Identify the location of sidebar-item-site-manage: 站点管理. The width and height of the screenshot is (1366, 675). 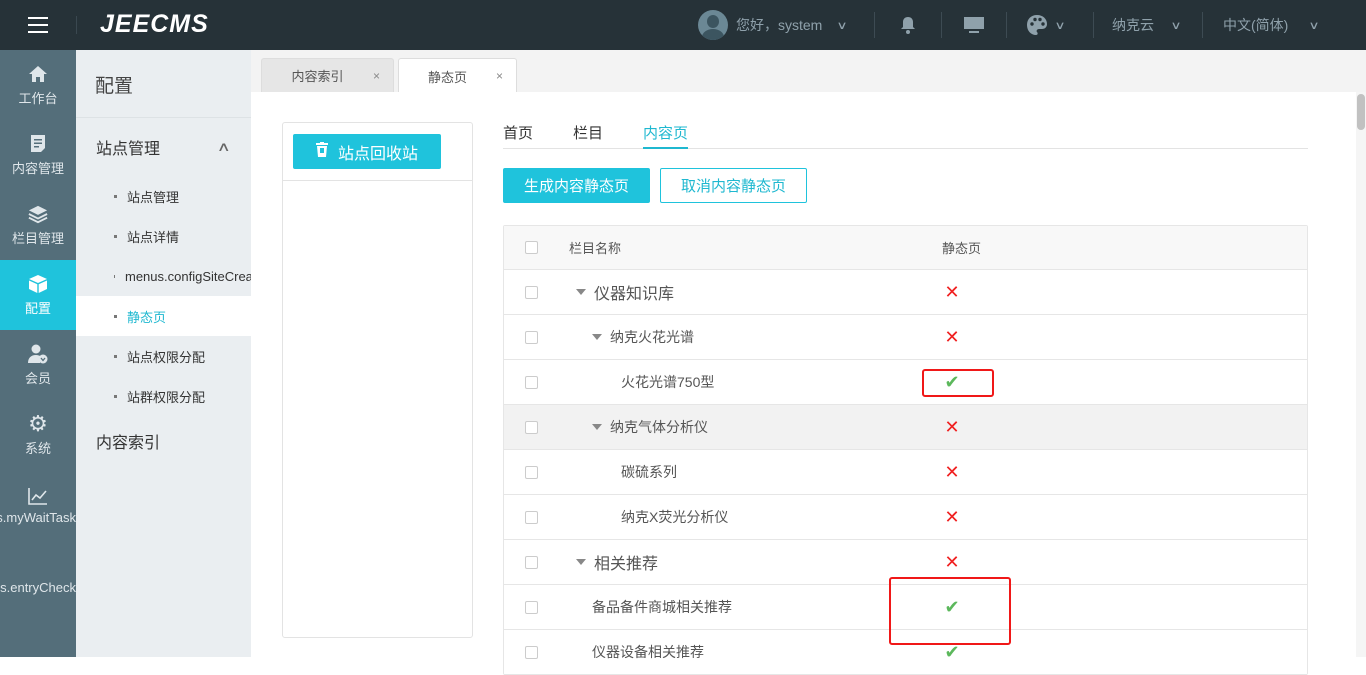
(163, 196).